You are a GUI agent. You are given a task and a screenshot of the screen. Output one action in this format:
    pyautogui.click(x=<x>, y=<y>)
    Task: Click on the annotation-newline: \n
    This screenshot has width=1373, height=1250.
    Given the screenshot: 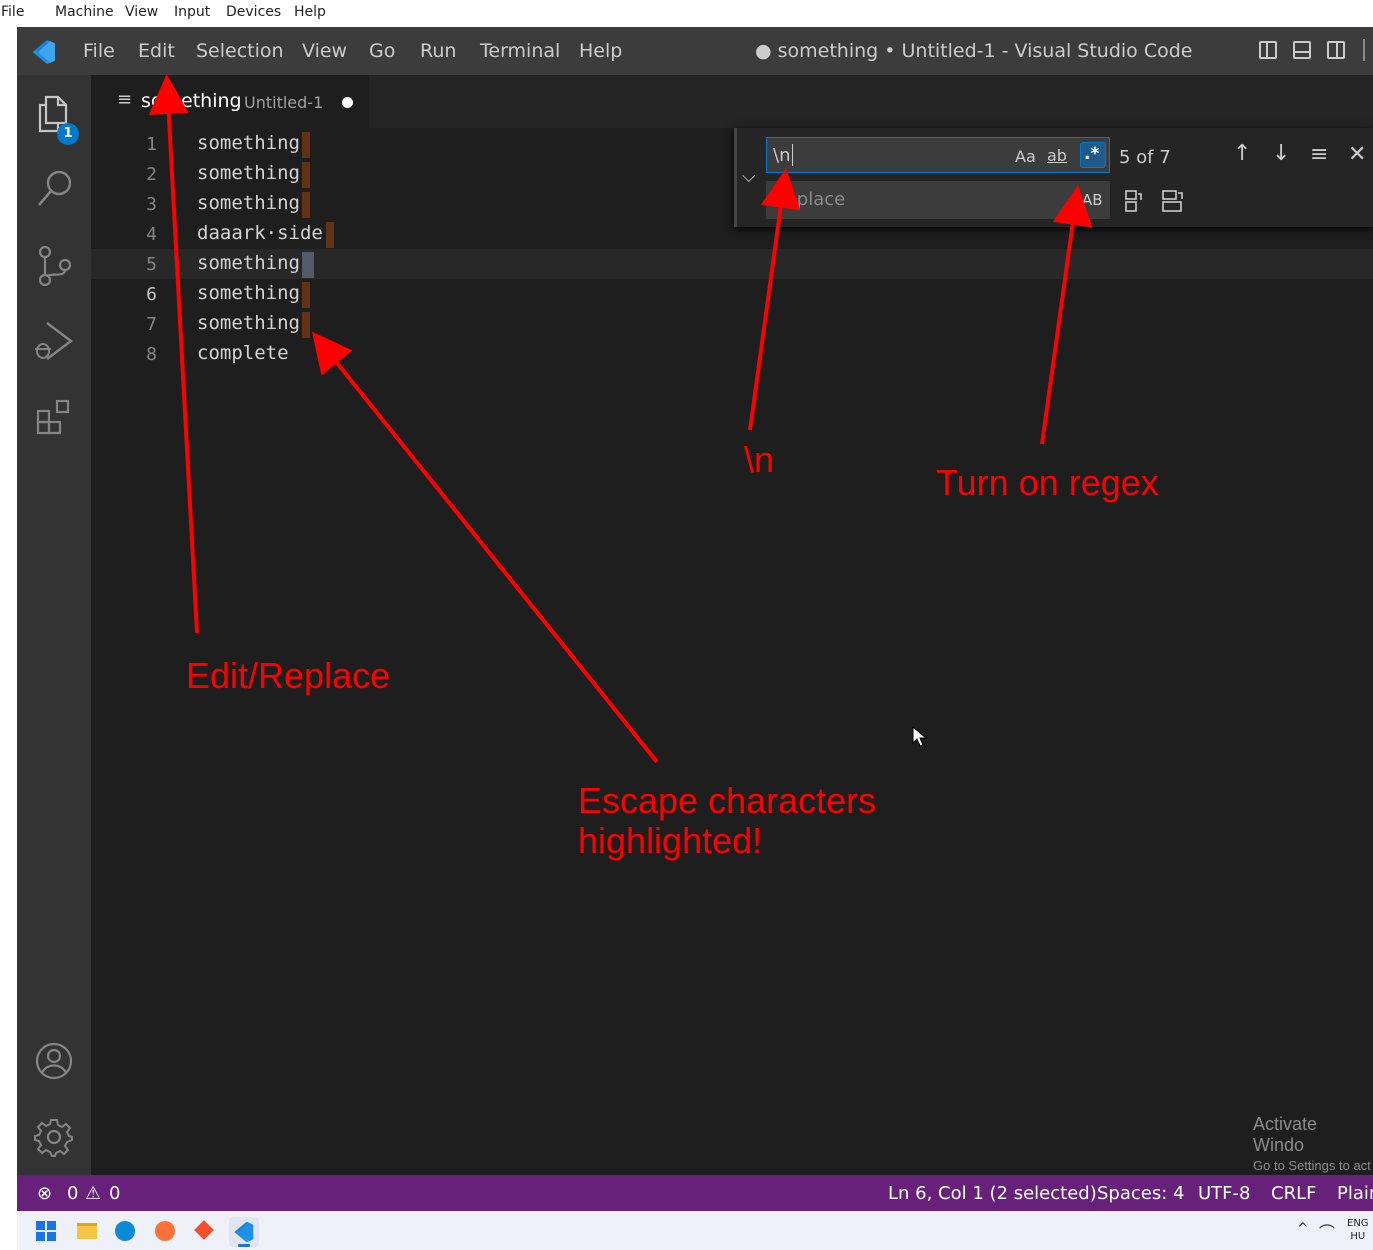 What is the action you would take?
    pyautogui.click(x=759, y=459)
    